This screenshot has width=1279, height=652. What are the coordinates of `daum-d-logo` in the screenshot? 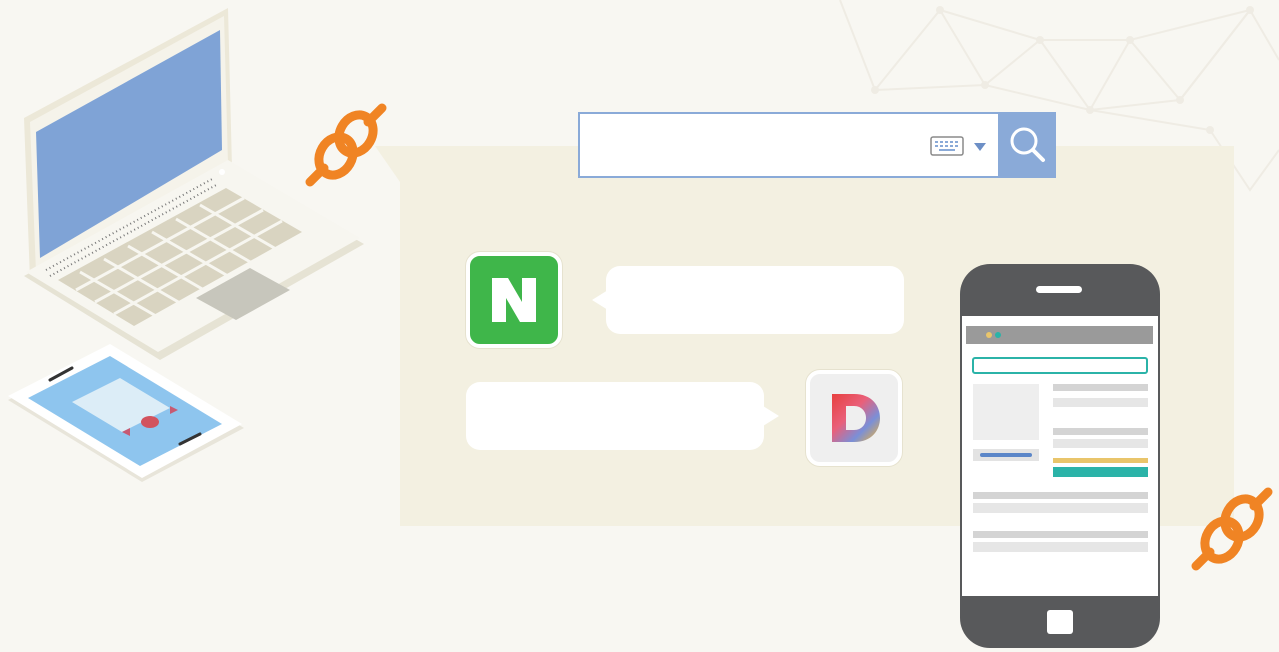 It's located at (856, 418).